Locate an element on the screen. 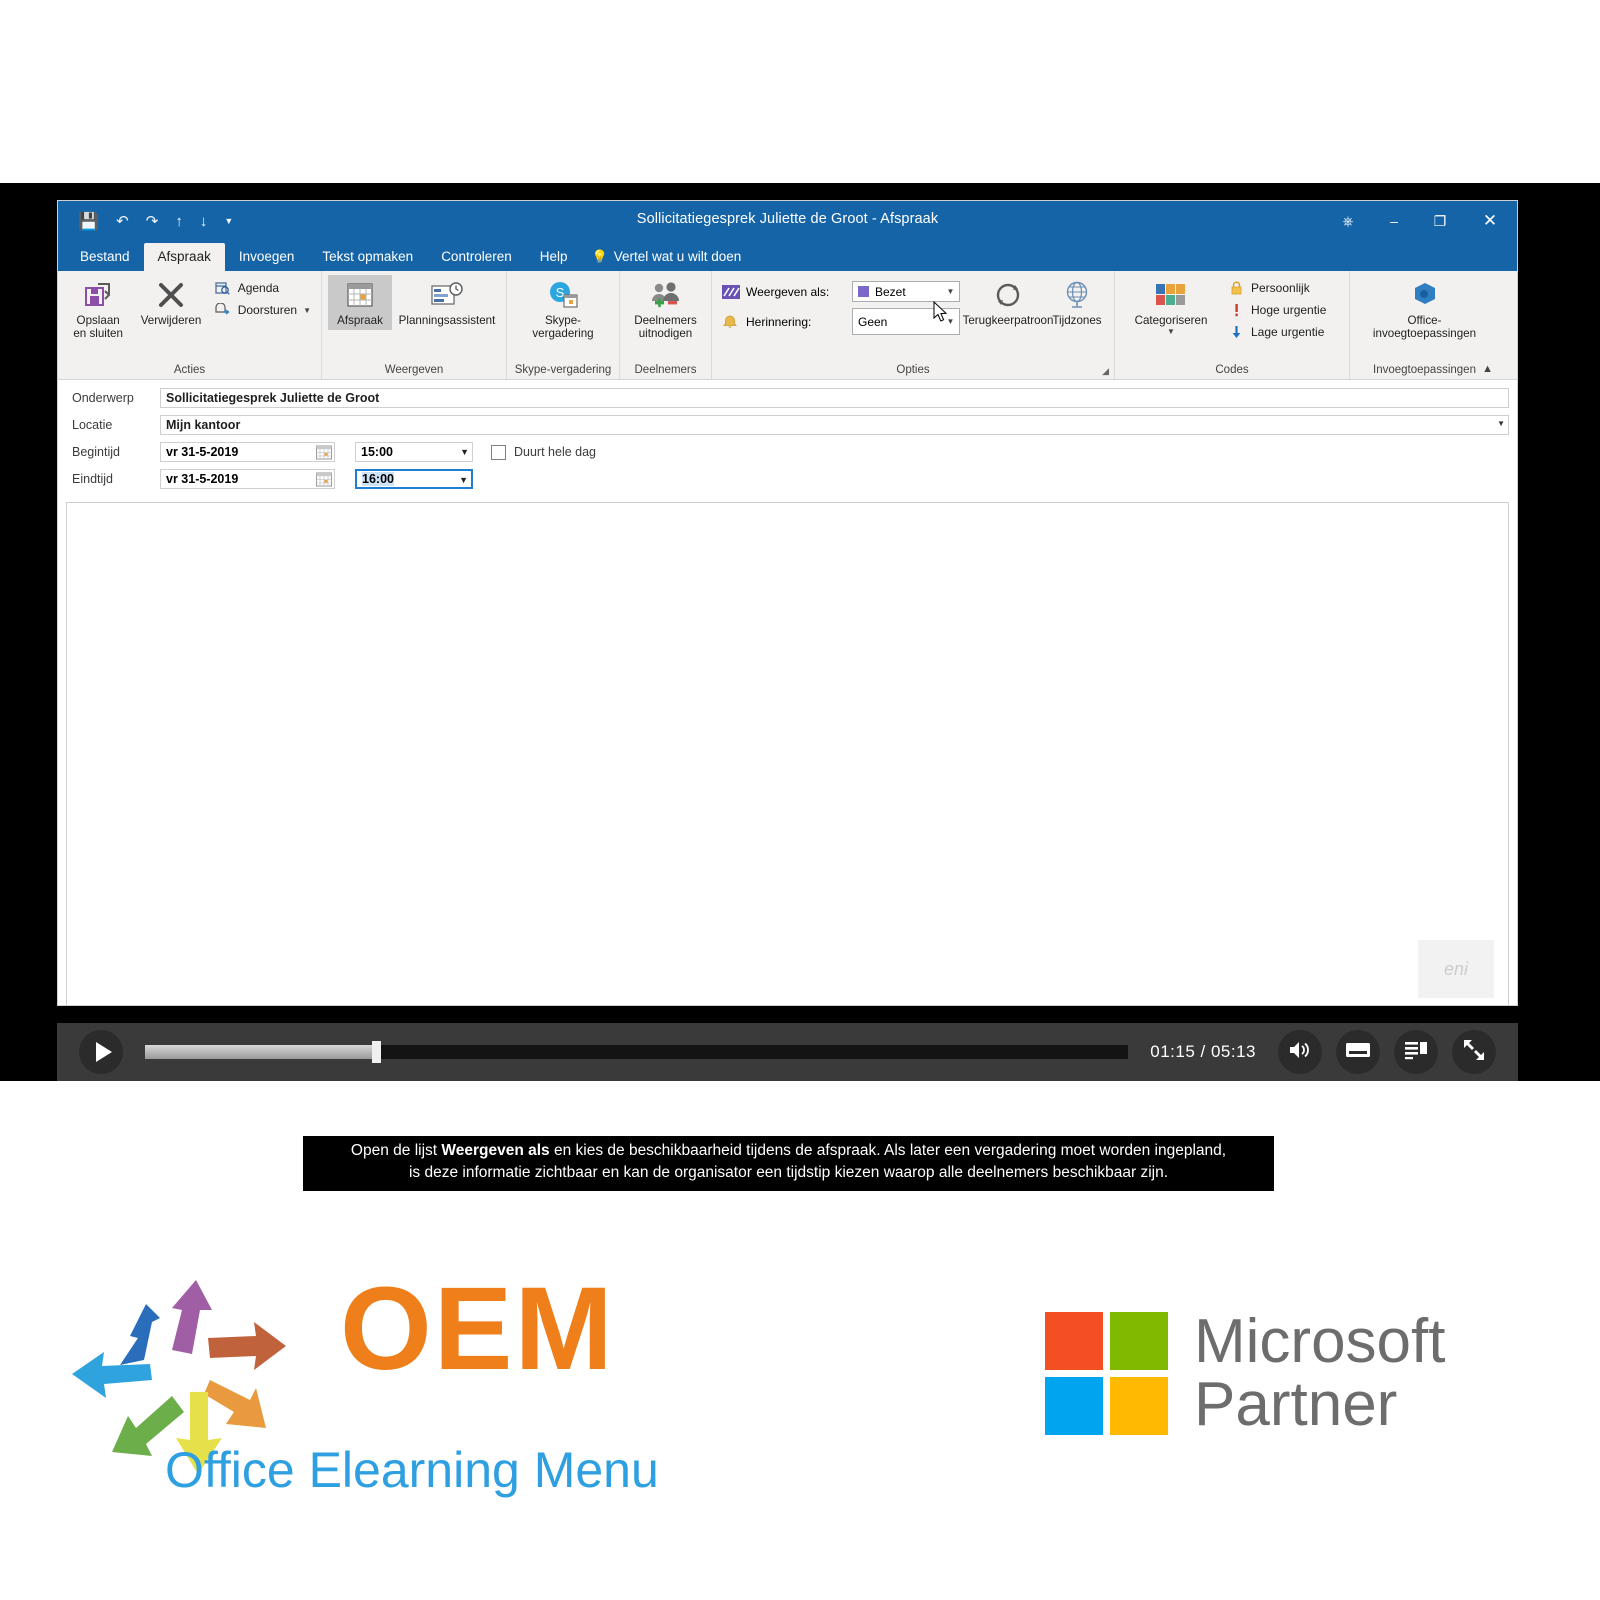  agenda-label: Agenda is located at coordinates (258, 288).